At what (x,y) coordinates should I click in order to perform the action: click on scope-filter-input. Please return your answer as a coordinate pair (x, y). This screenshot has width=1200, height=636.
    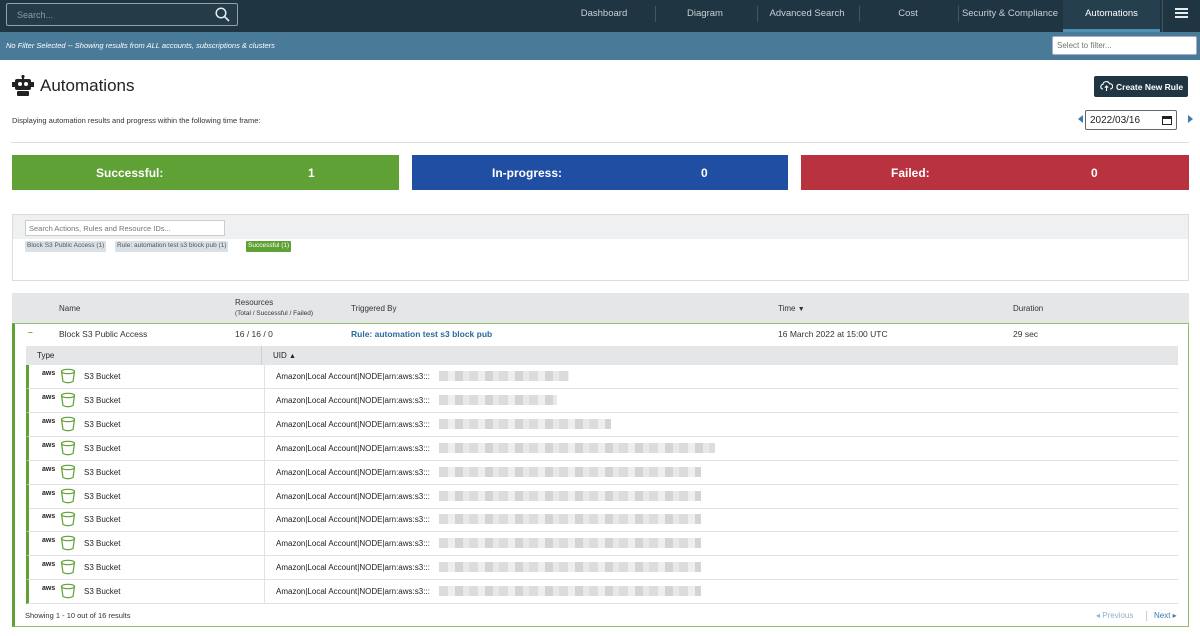
    Looking at the image, I should click on (1124, 45).